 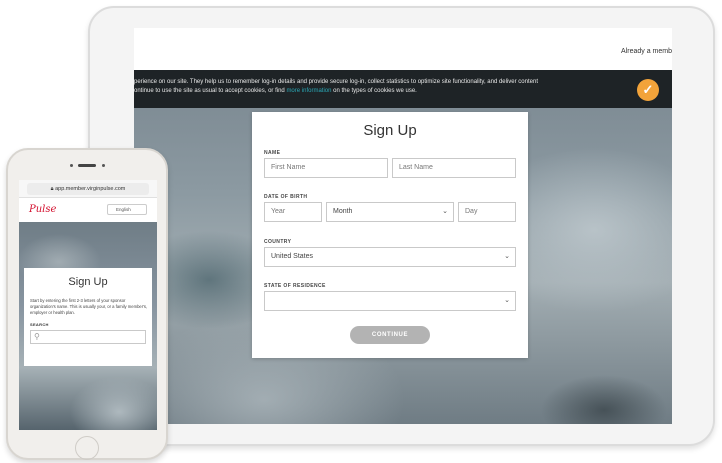 I want to click on url-text: app.member.virginpulse.com, so click(x=90, y=189).